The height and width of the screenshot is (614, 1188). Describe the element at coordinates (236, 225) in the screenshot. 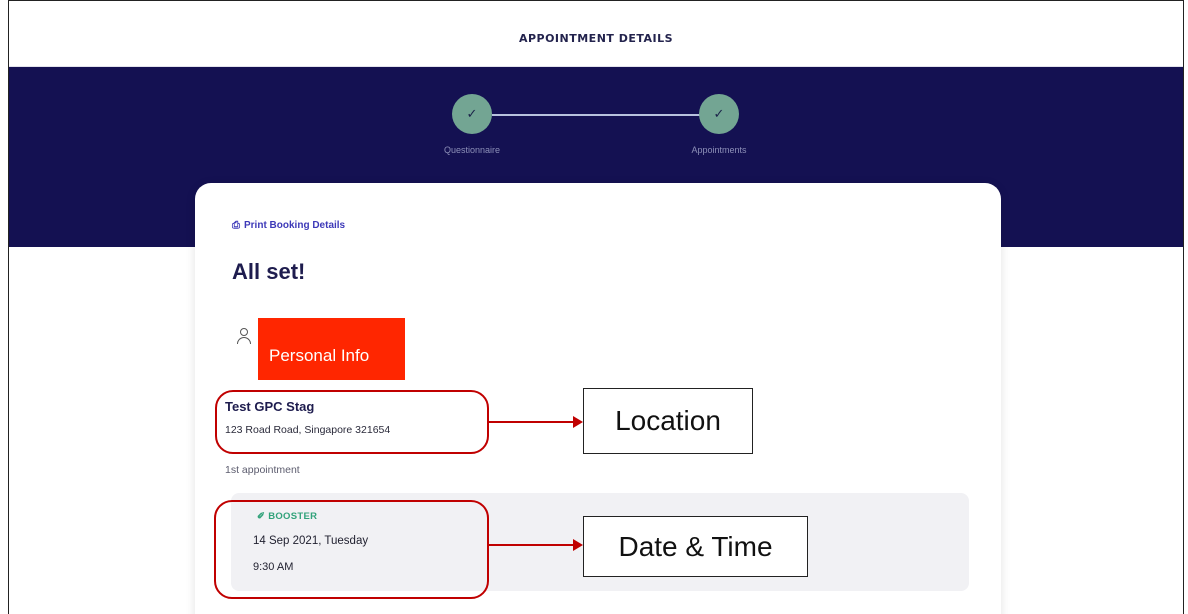

I see `printer-icon: ⎙` at that location.